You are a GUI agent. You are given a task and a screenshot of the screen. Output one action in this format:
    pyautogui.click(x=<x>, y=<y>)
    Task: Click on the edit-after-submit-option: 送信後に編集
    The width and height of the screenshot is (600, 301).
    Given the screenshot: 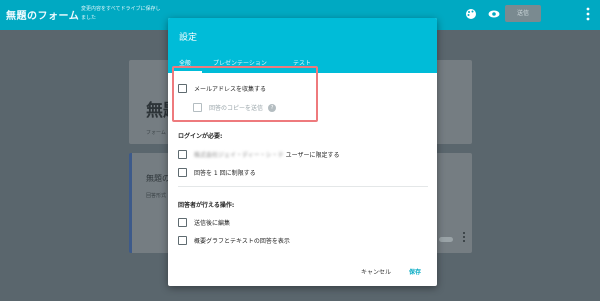 What is the action you would take?
    pyautogui.click(x=204, y=222)
    